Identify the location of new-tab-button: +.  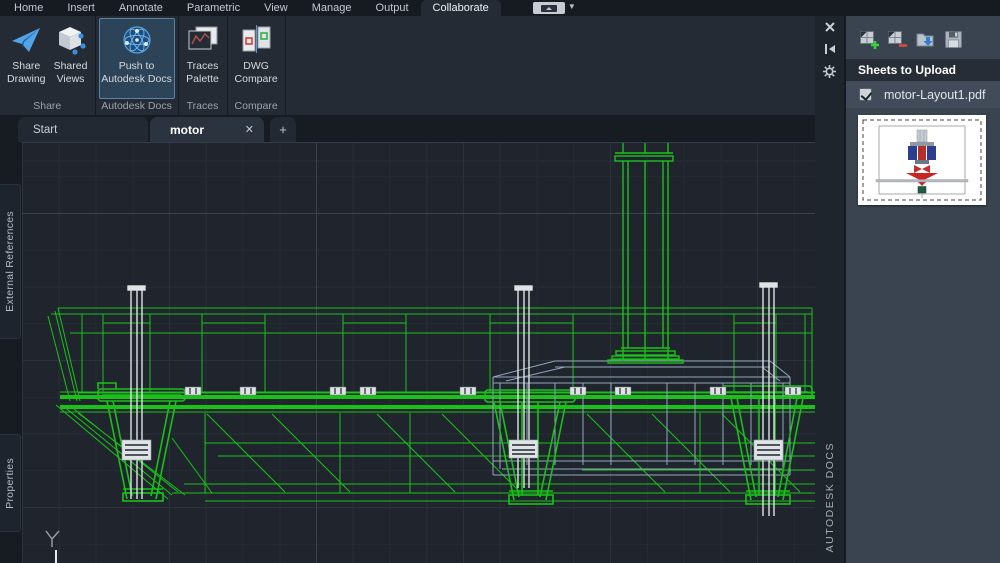
(283, 129).